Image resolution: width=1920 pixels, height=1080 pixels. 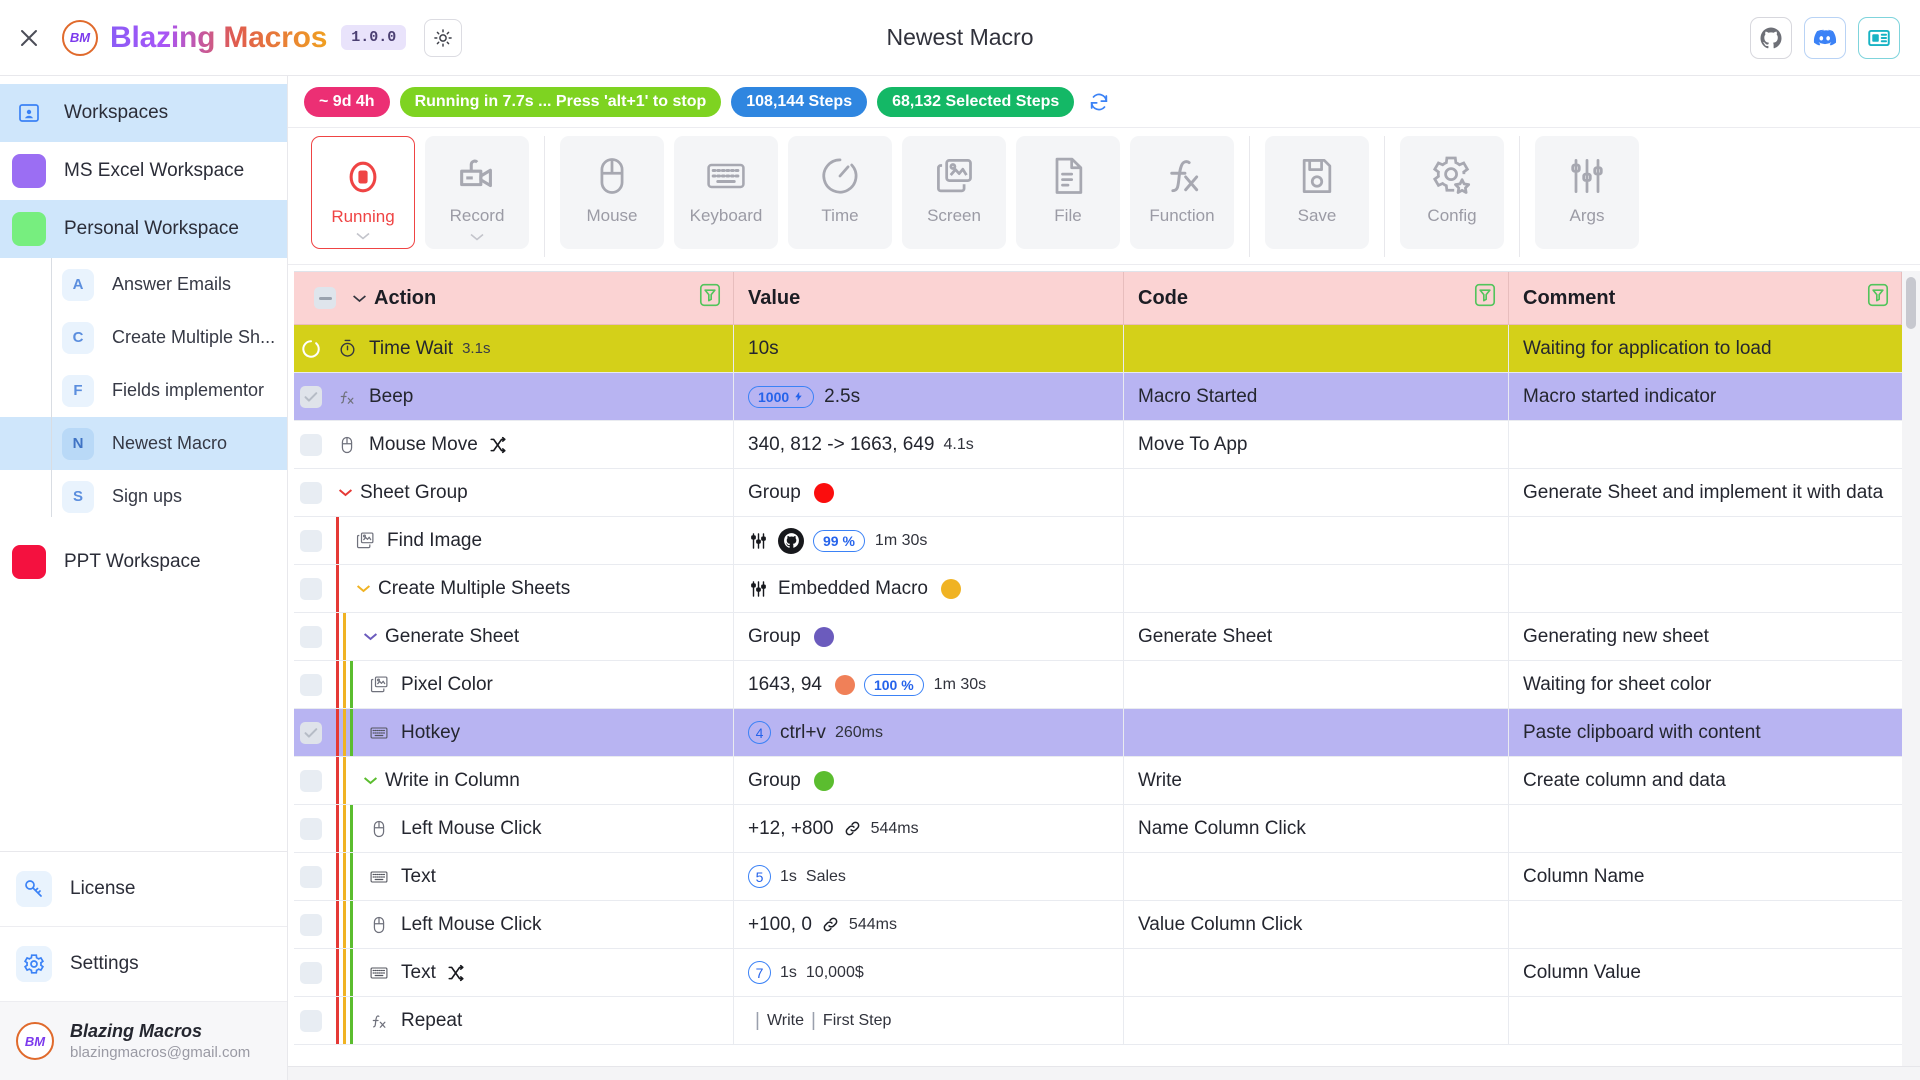 I want to click on macro-initial: A, so click(x=78, y=284).